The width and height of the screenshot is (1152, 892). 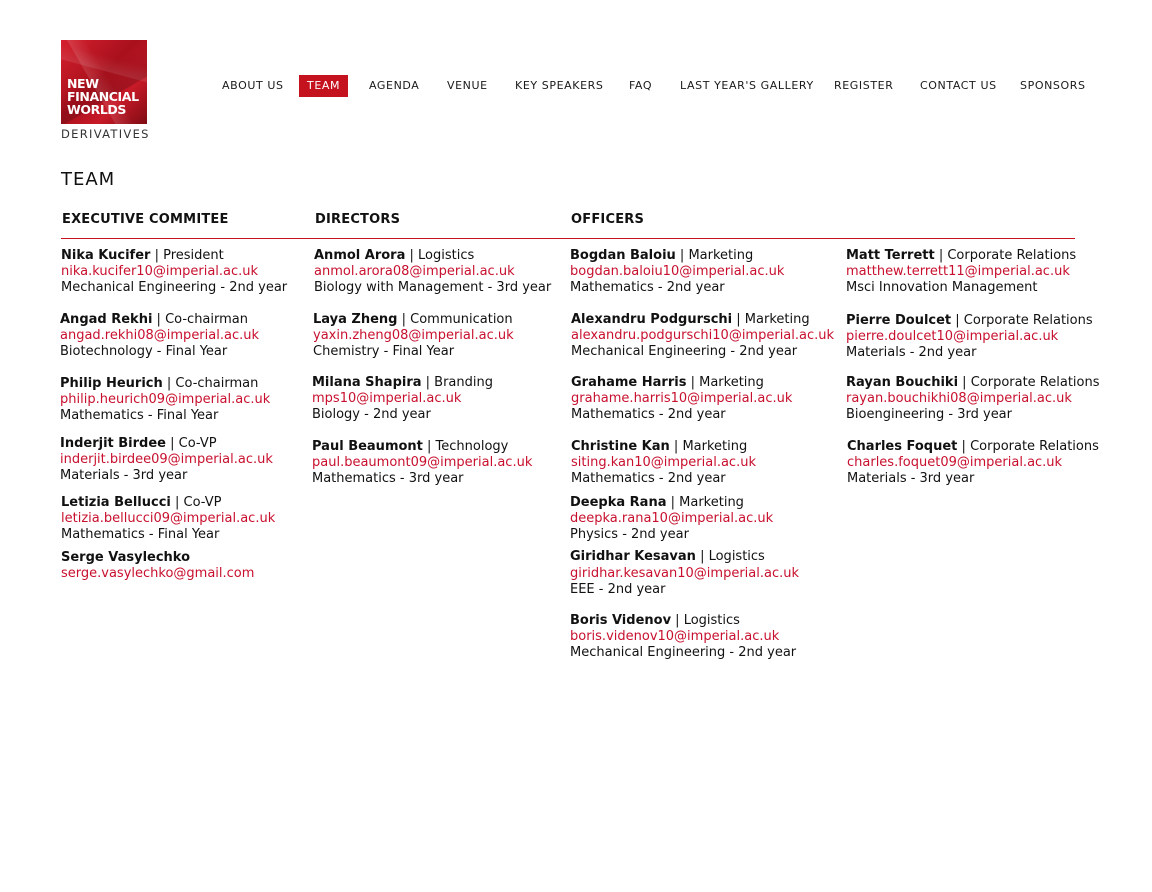 I want to click on member-name: Anmol Arora, so click(x=360, y=255).